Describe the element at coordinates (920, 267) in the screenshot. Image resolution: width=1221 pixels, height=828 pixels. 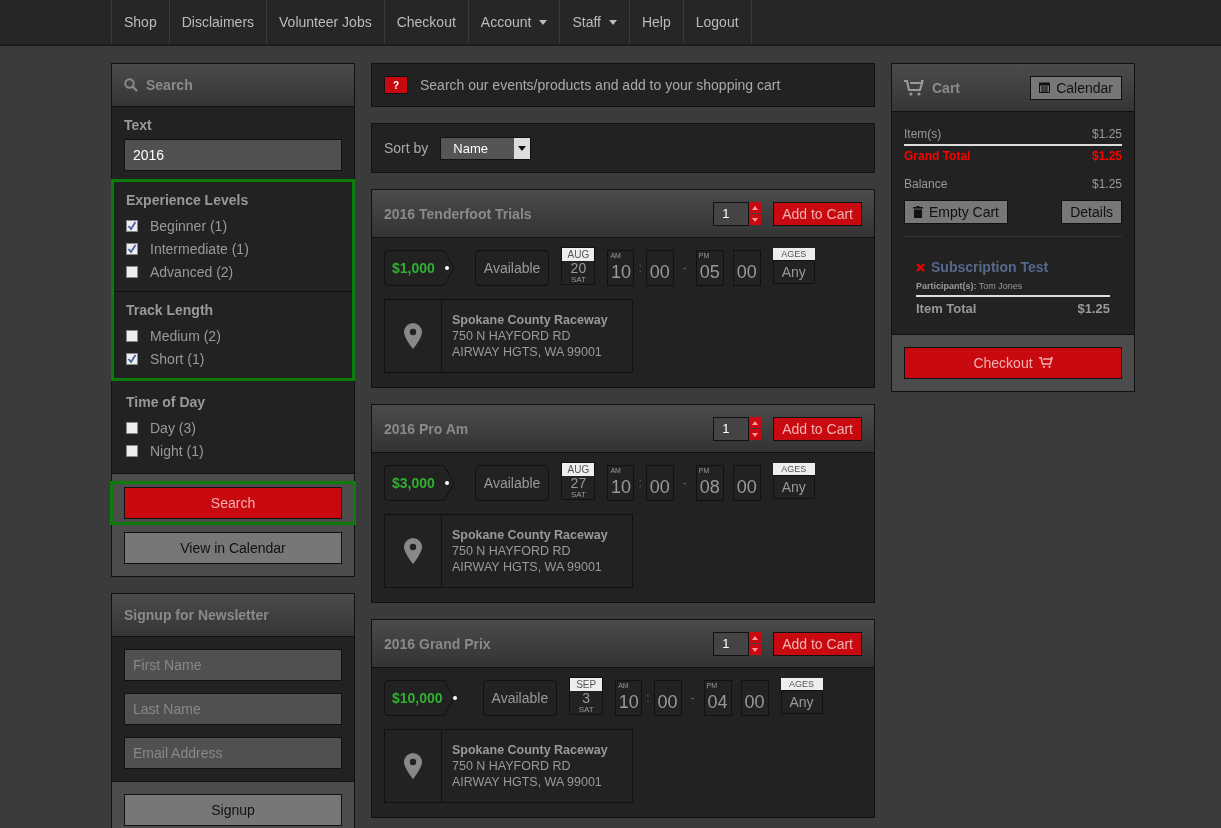
I see `remove-icon` at that location.